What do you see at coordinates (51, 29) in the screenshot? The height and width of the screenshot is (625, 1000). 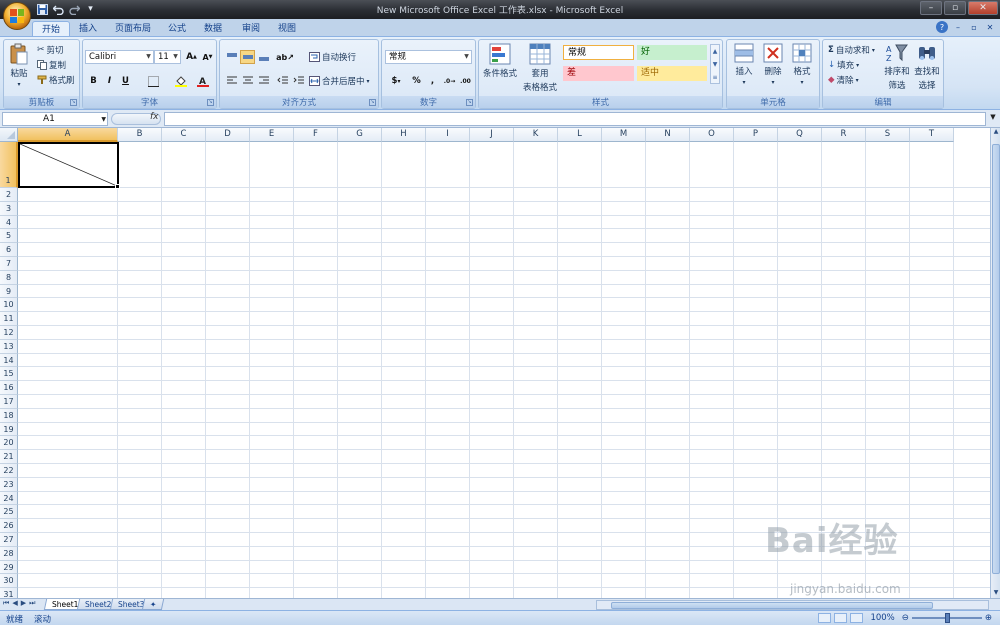 I see `tab-home: 开始` at bounding box center [51, 29].